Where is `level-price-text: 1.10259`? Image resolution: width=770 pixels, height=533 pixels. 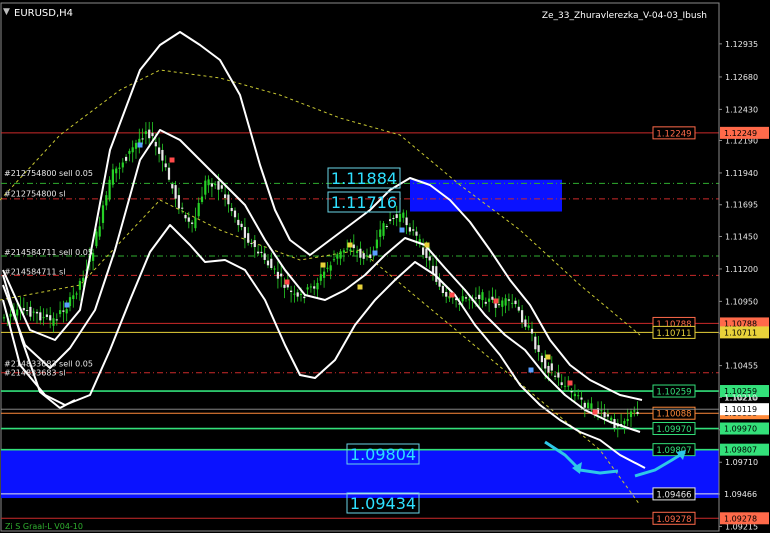
level-price-text: 1.10259 is located at coordinates (673, 393).